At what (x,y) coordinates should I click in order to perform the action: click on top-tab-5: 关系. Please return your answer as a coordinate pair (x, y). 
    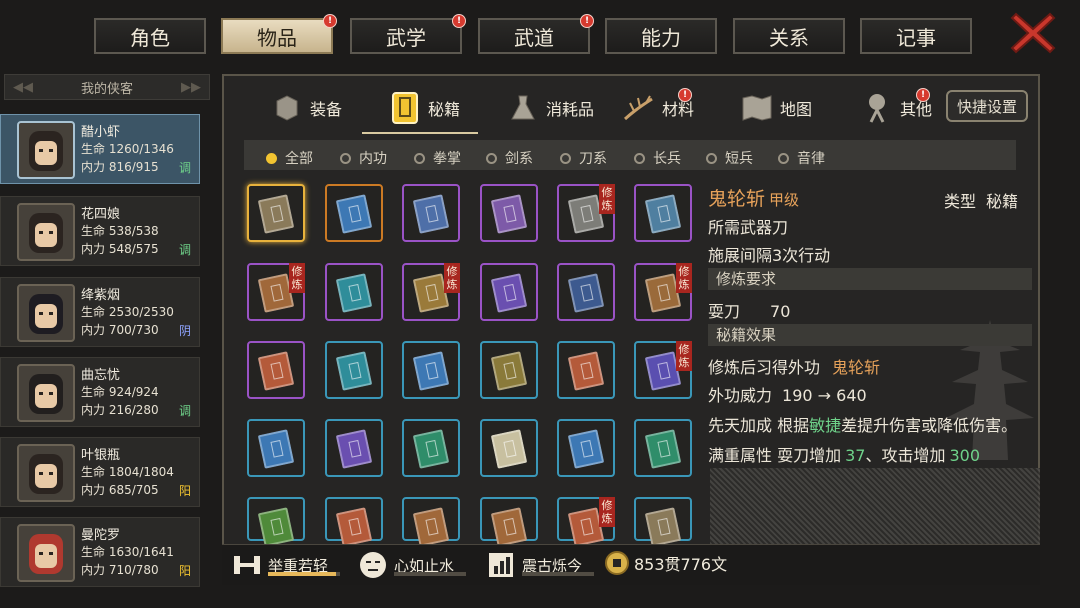
    Looking at the image, I should click on (789, 36).